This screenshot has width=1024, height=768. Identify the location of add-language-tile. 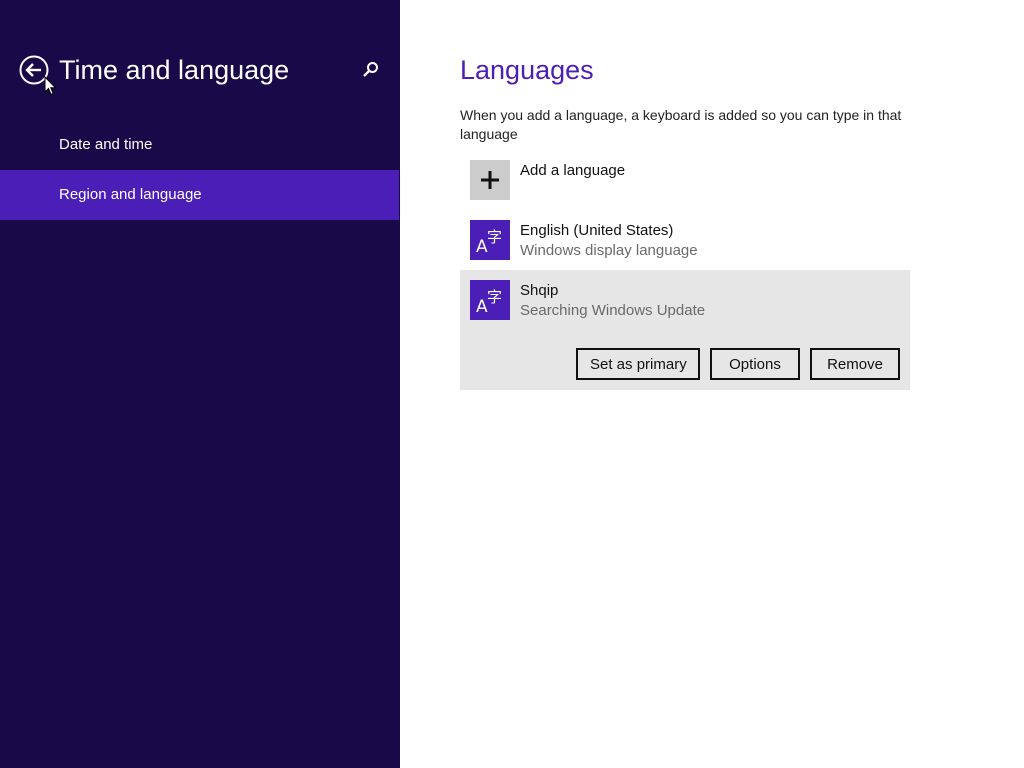
(490, 180).